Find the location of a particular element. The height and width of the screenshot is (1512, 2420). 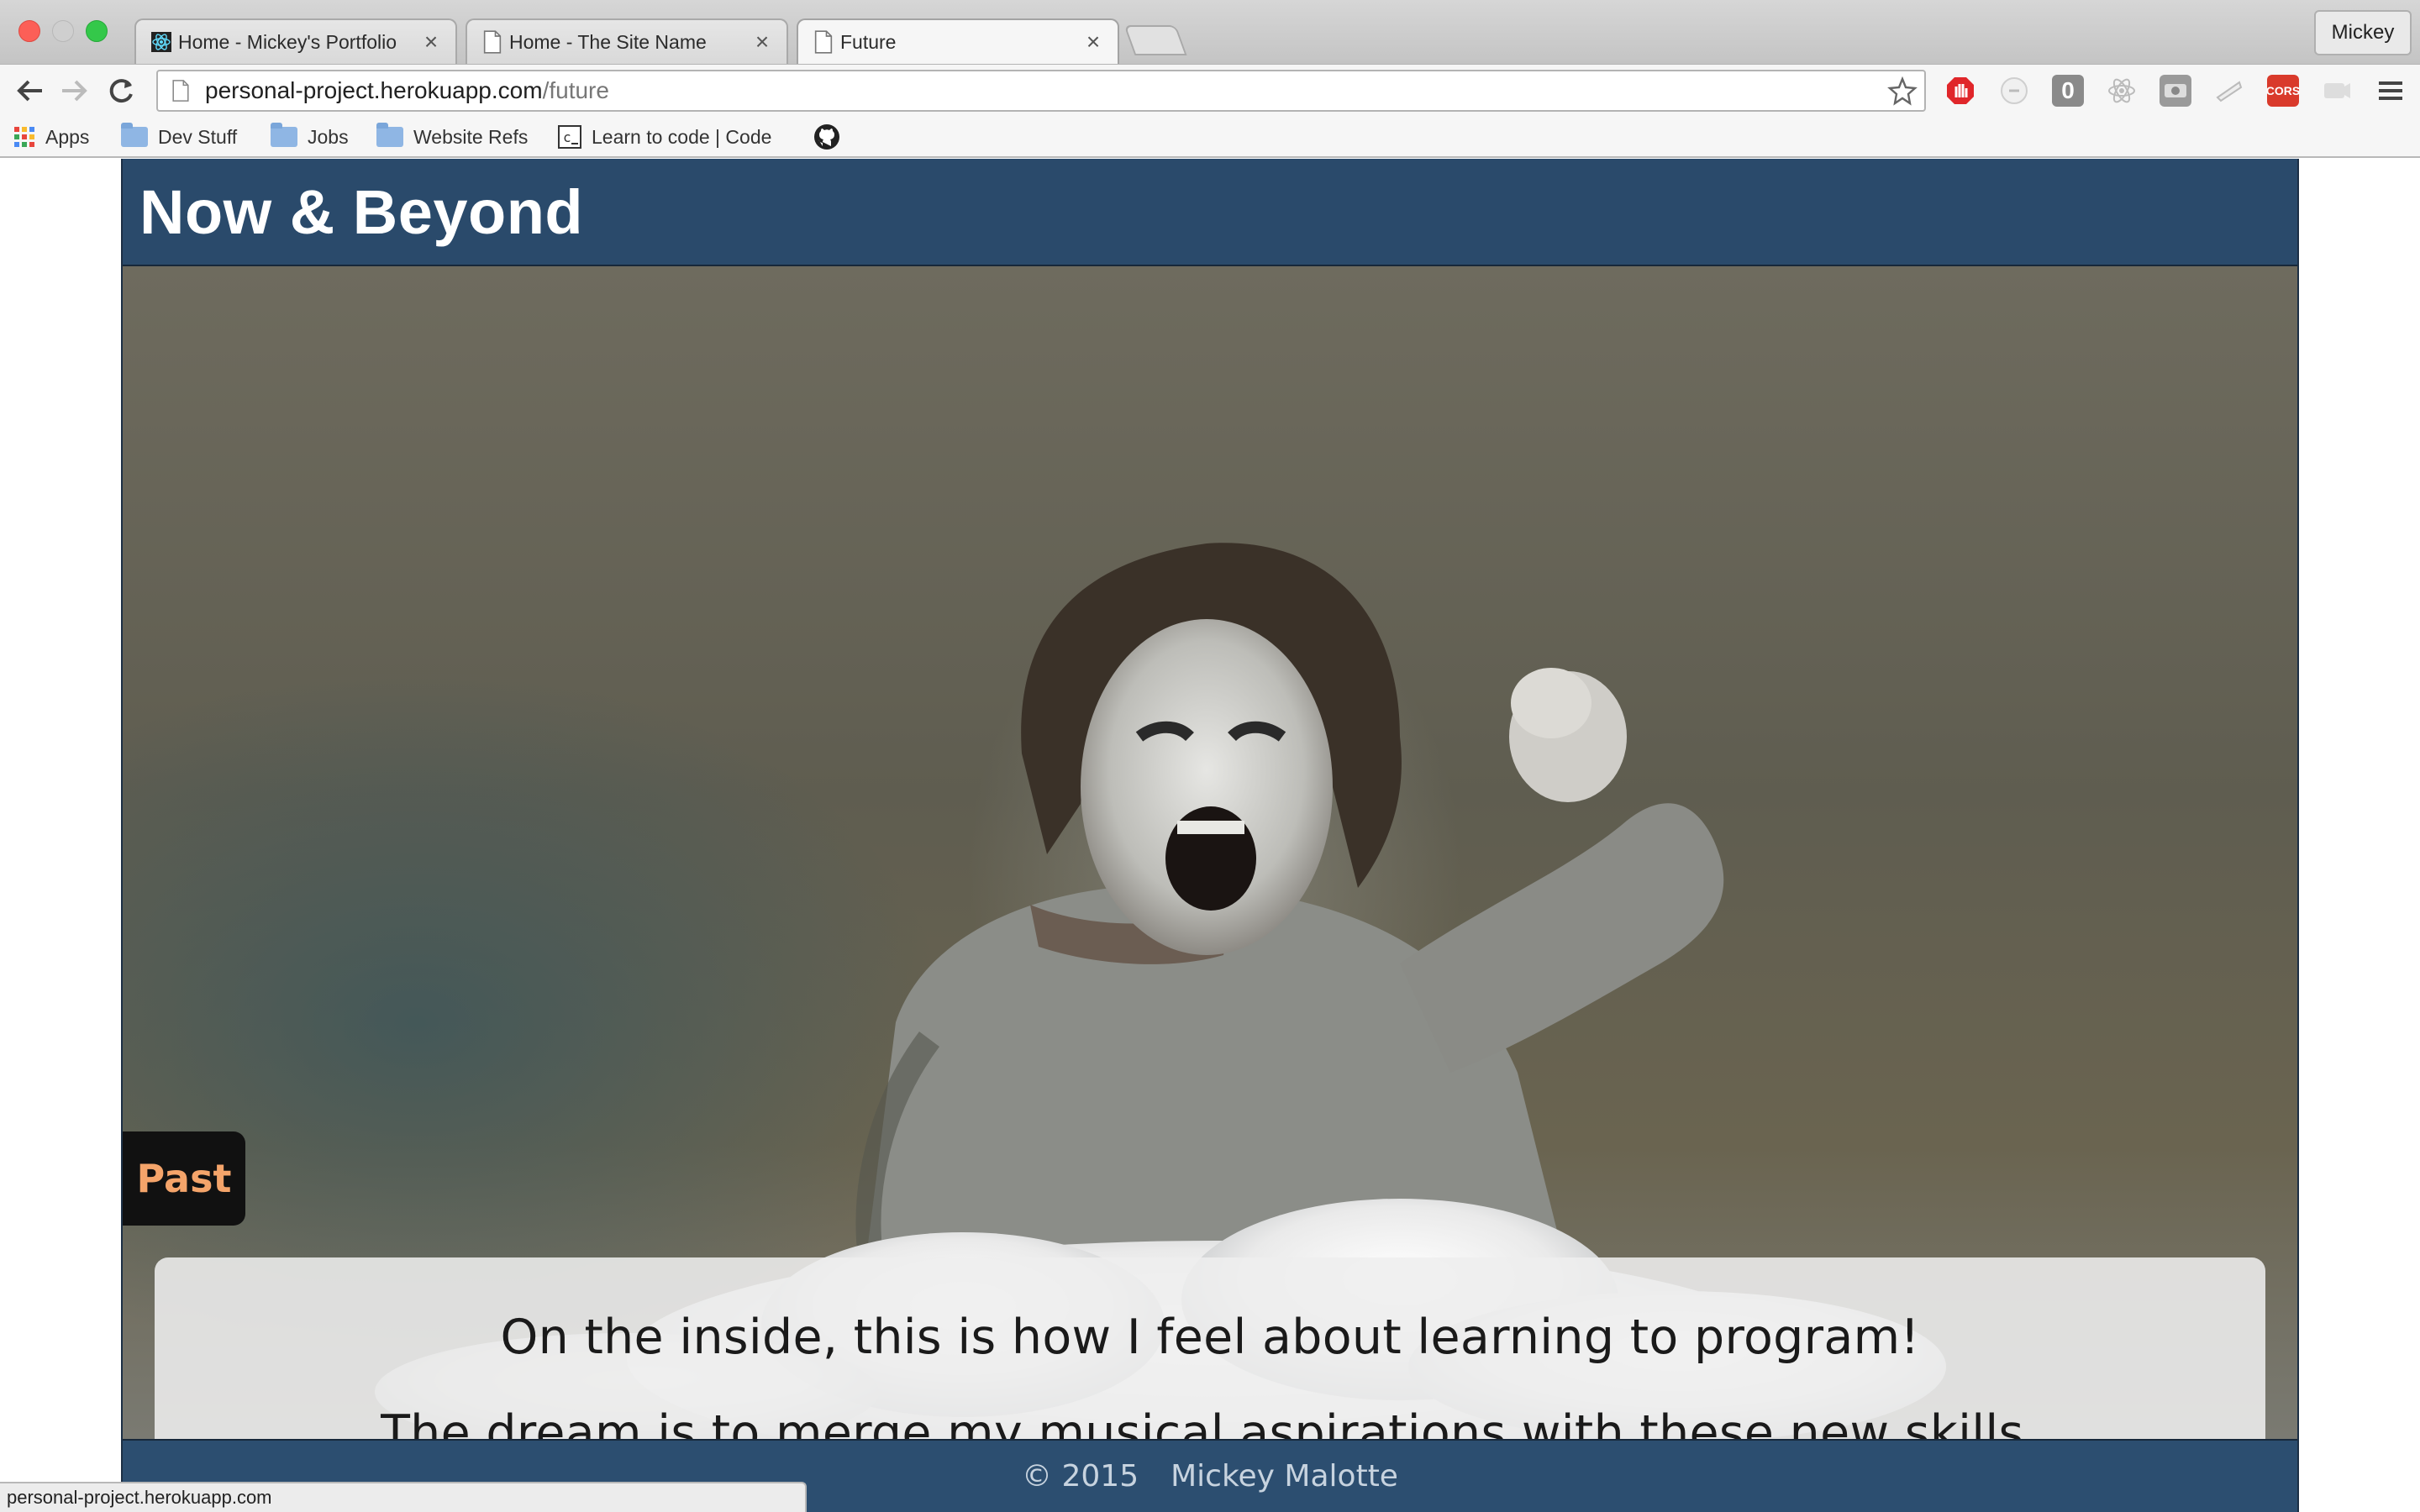

cors-icon: CORS is located at coordinates (2283, 91).